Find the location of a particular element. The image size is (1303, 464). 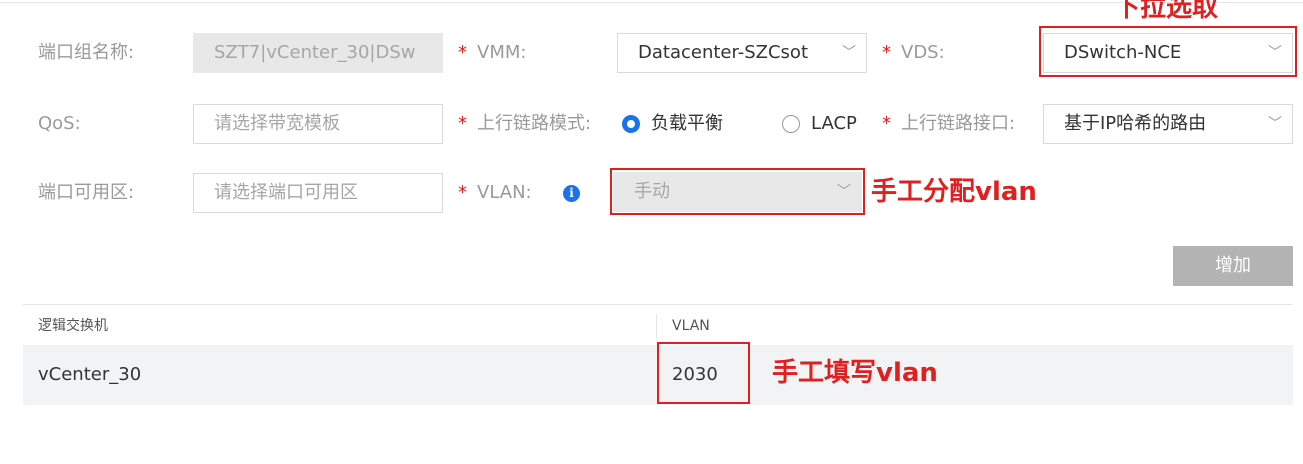

annotation-box-vlan-cell is located at coordinates (703, 373).